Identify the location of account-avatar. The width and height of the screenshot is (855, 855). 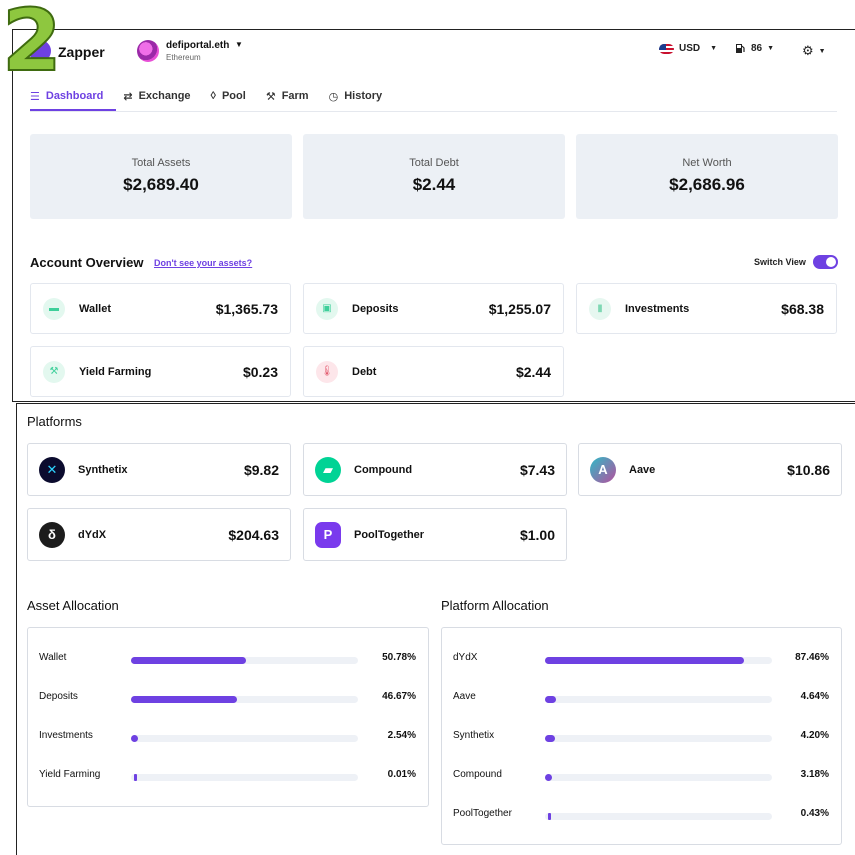
(148, 51).